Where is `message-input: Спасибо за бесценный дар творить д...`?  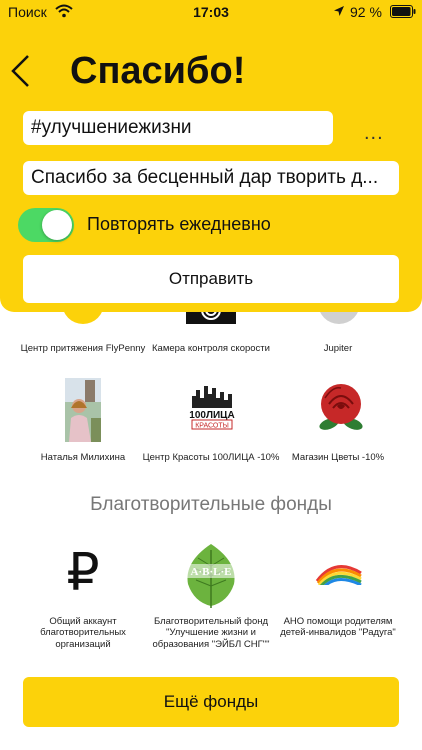
message-input: Спасибо за бесценный дар творить д... is located at coordinates (211, 178).